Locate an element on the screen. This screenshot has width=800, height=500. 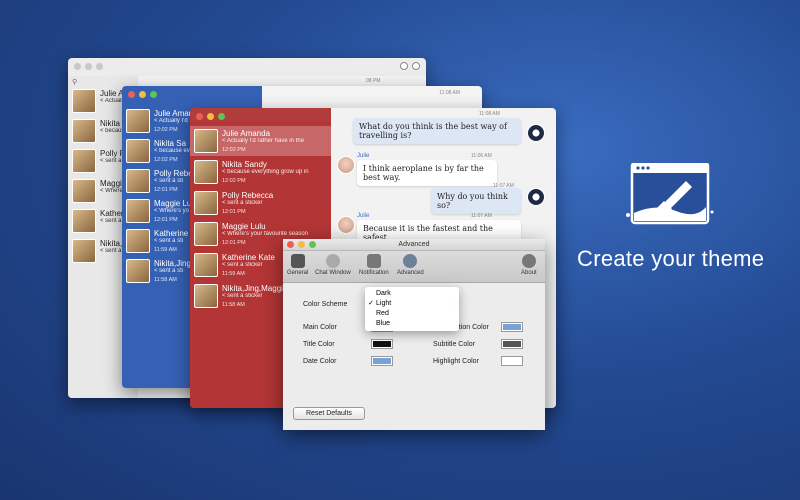
message-timestamp: 11:08 AM is located at coordinates (489, 114).